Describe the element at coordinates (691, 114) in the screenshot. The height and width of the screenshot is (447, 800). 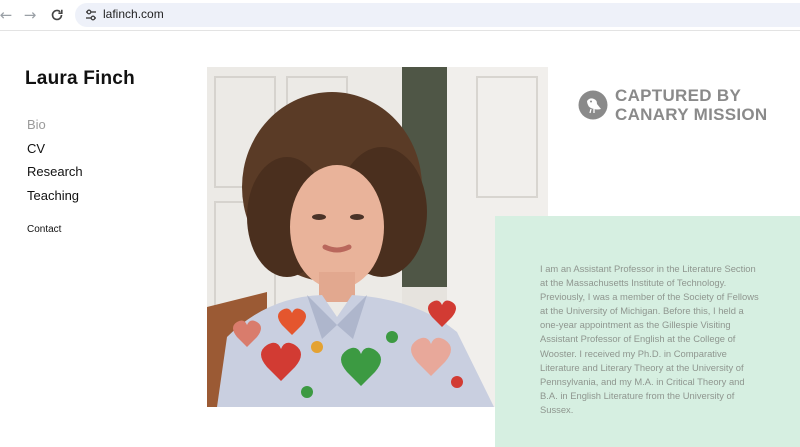
I see `watermark-line-2: CANARY MISSION` at that location.